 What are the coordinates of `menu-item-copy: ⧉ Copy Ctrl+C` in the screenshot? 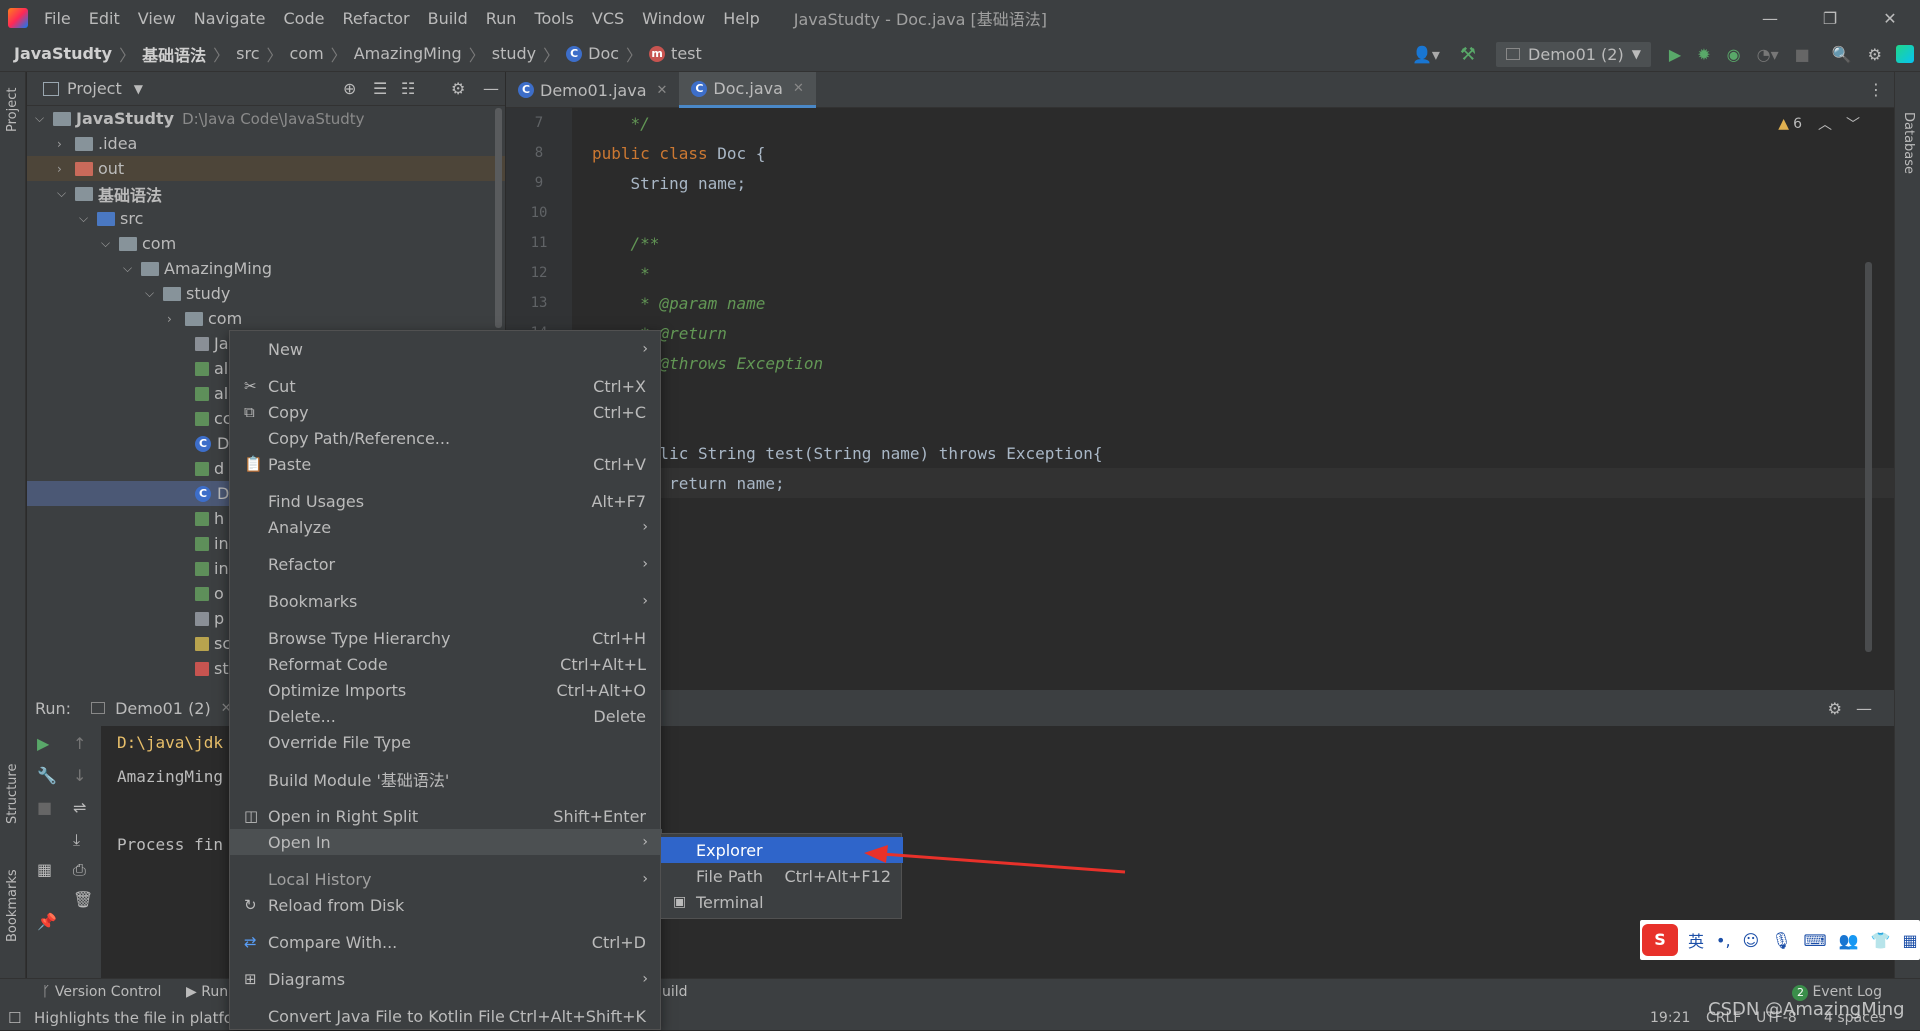 It's located at (446, 412).